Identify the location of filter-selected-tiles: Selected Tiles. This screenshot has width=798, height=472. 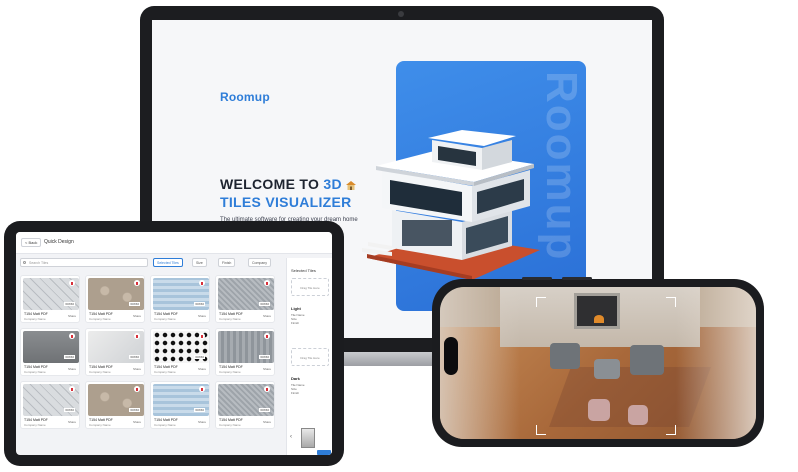
(168, 262).